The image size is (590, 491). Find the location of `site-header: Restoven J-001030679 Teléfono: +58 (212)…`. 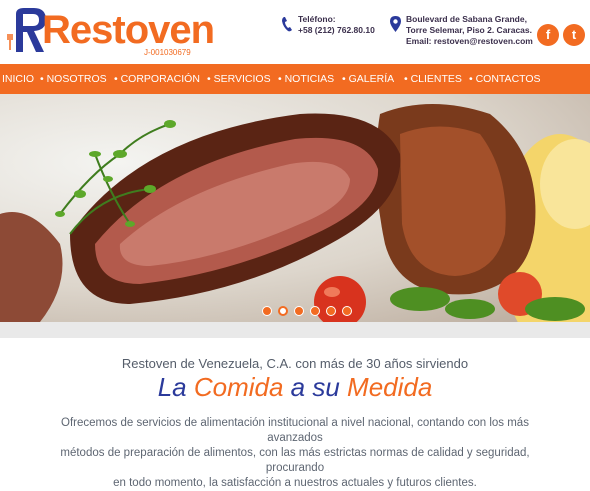

site-header: Restoven J-001030679 Teléfono: +58 (212)… is located at coordinates (295, 32).